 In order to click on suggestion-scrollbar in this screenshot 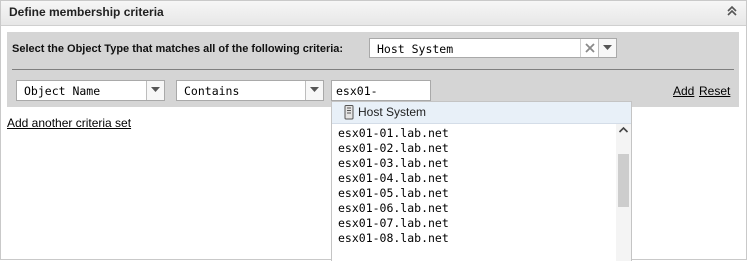, I will do `click(623, 192)`.